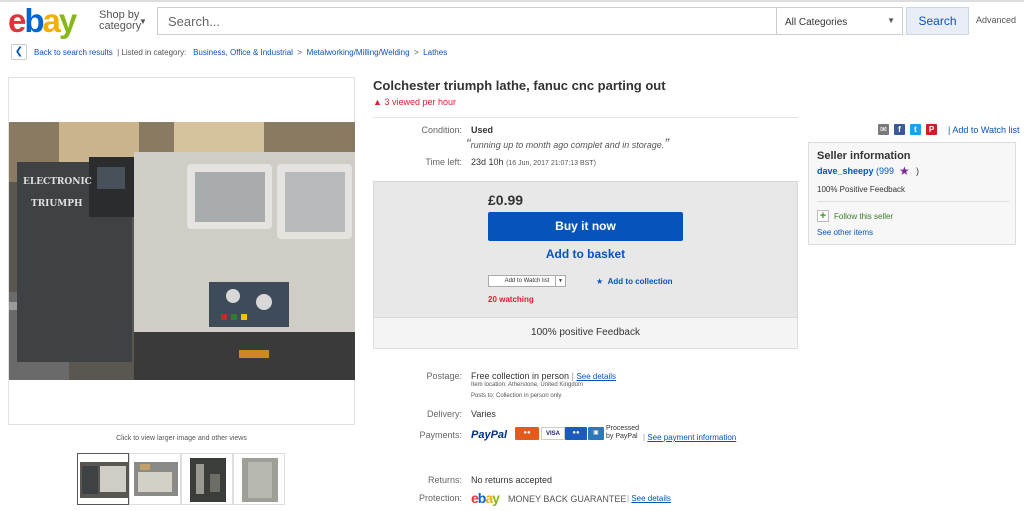  I want to click on search-button: Search, so click(937, 21).